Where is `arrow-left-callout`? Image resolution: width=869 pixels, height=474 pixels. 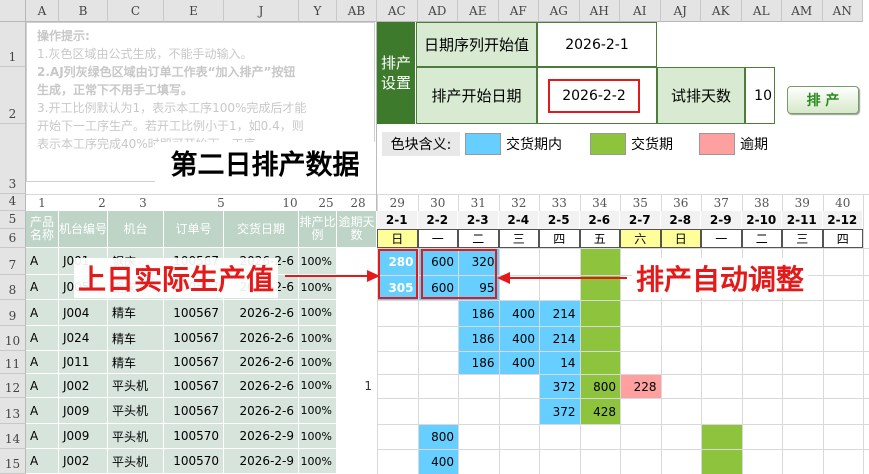 arrow-left-callout is located at coordinates (332, 276).